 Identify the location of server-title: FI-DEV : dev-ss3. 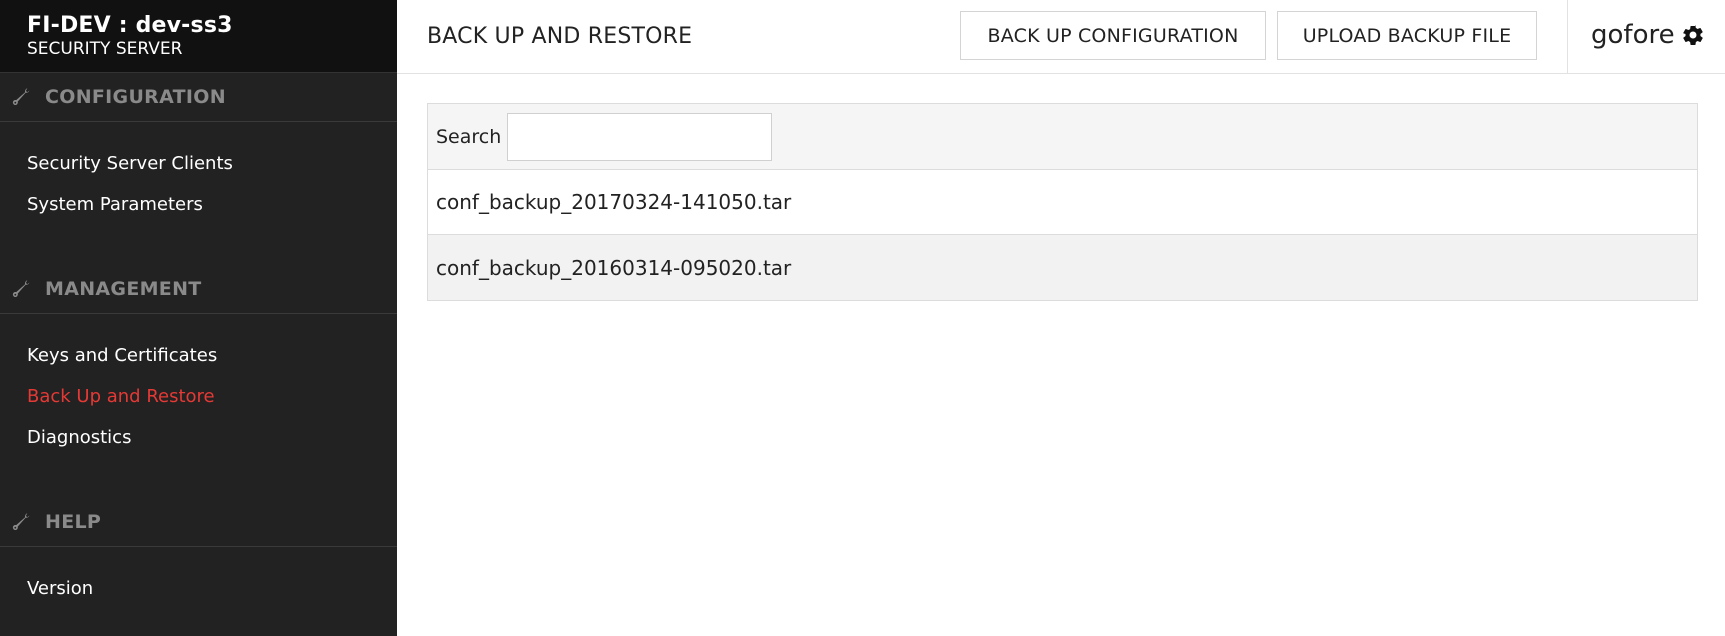
(130, 25).